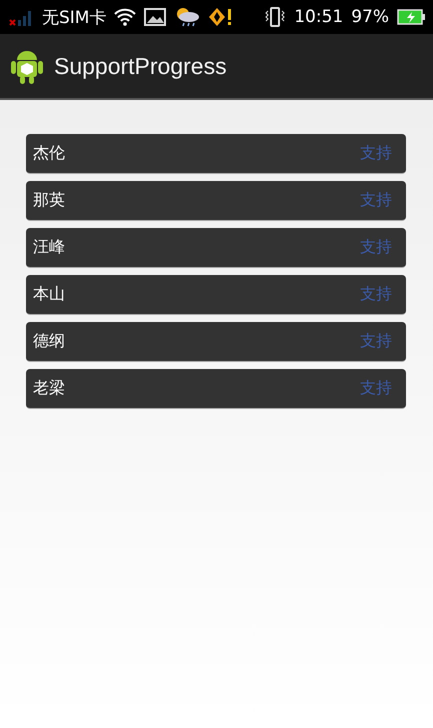 The width and height of the screenshot is (433, 728). Describe the element at coordinates (187, 17) in the screenshot. I see `weather-icon` at that location.